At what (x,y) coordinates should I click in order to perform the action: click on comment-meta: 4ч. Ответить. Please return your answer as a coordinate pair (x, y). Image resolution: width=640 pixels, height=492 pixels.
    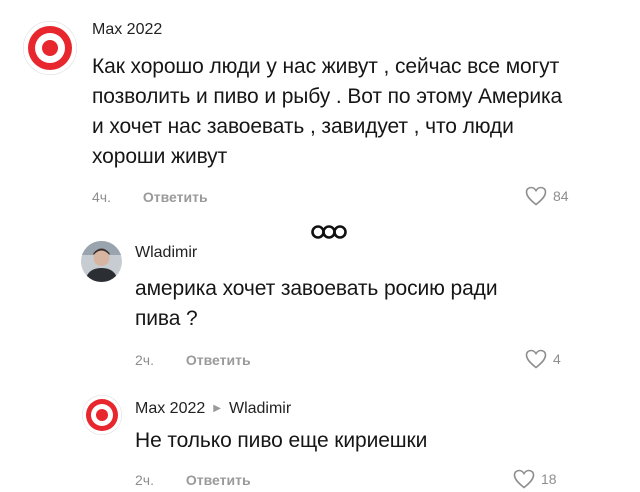
    Looking at the image, I should click on (150, 197).